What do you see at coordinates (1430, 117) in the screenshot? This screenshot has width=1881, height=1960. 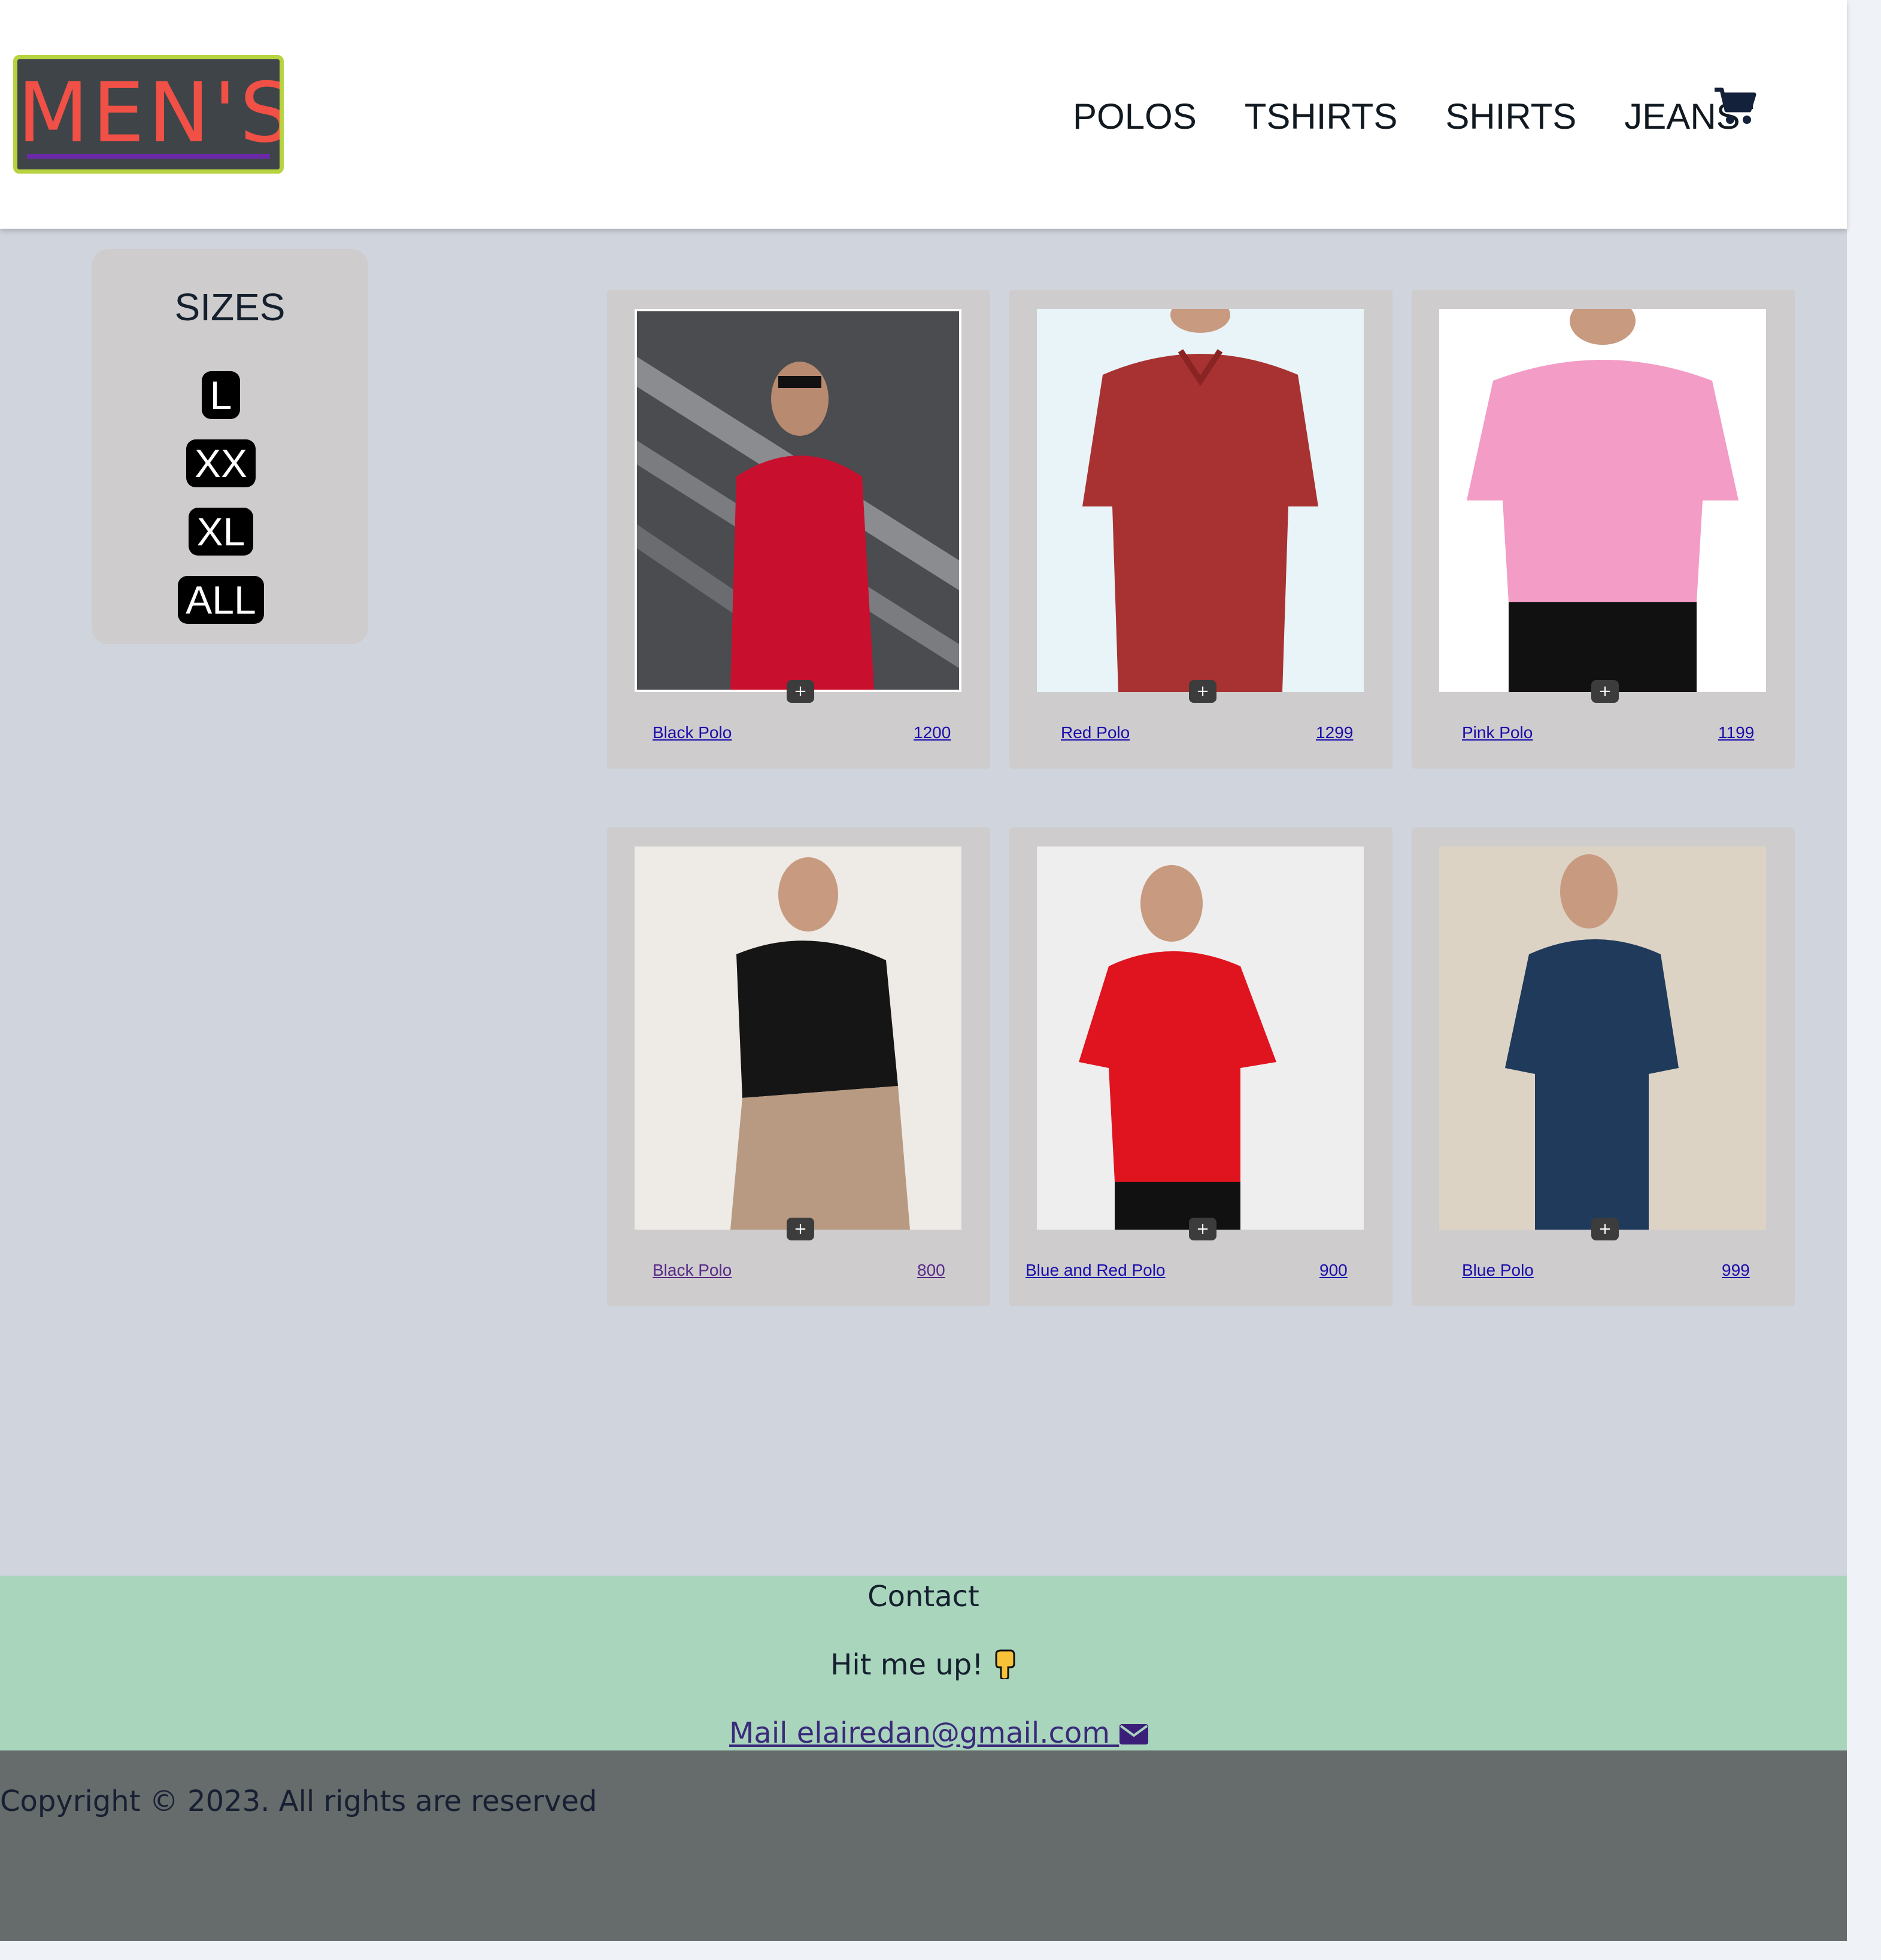 I see `main-nav: POLOS TSHIRTS SHIRTS JEANS` at bounding box center [1430, 117].